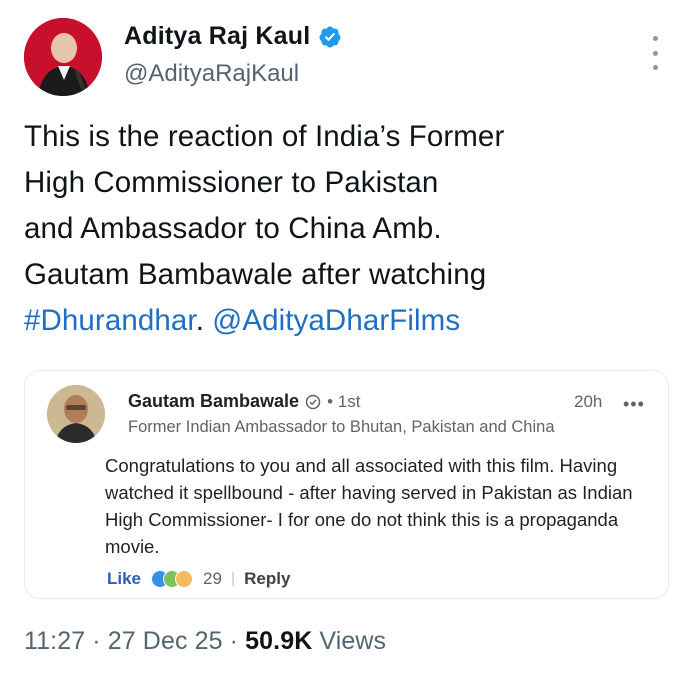  I want to click on more-vertical-icon, so click(655, 53).